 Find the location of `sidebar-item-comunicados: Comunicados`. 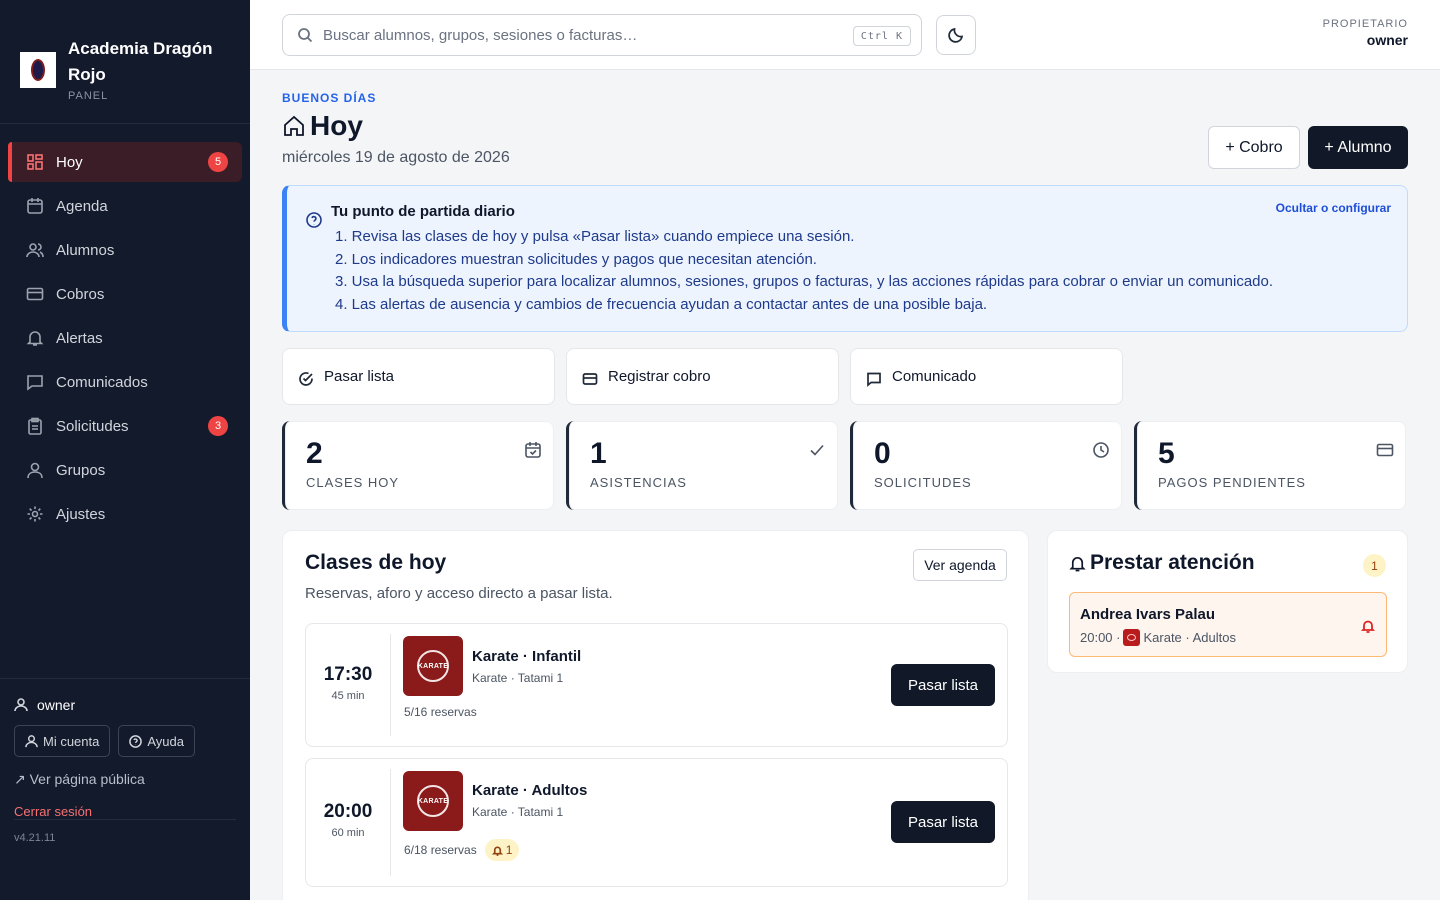

sidebar-item-comunicados: Comunicados is located at coordinates (125, 382).